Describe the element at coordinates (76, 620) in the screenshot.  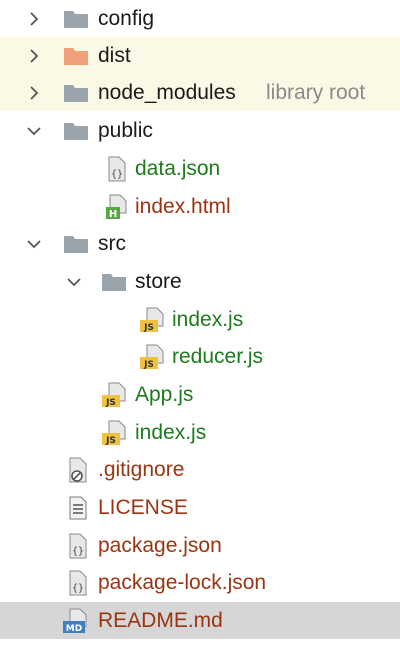
I see `markdown-file-icon: MD` at that location.